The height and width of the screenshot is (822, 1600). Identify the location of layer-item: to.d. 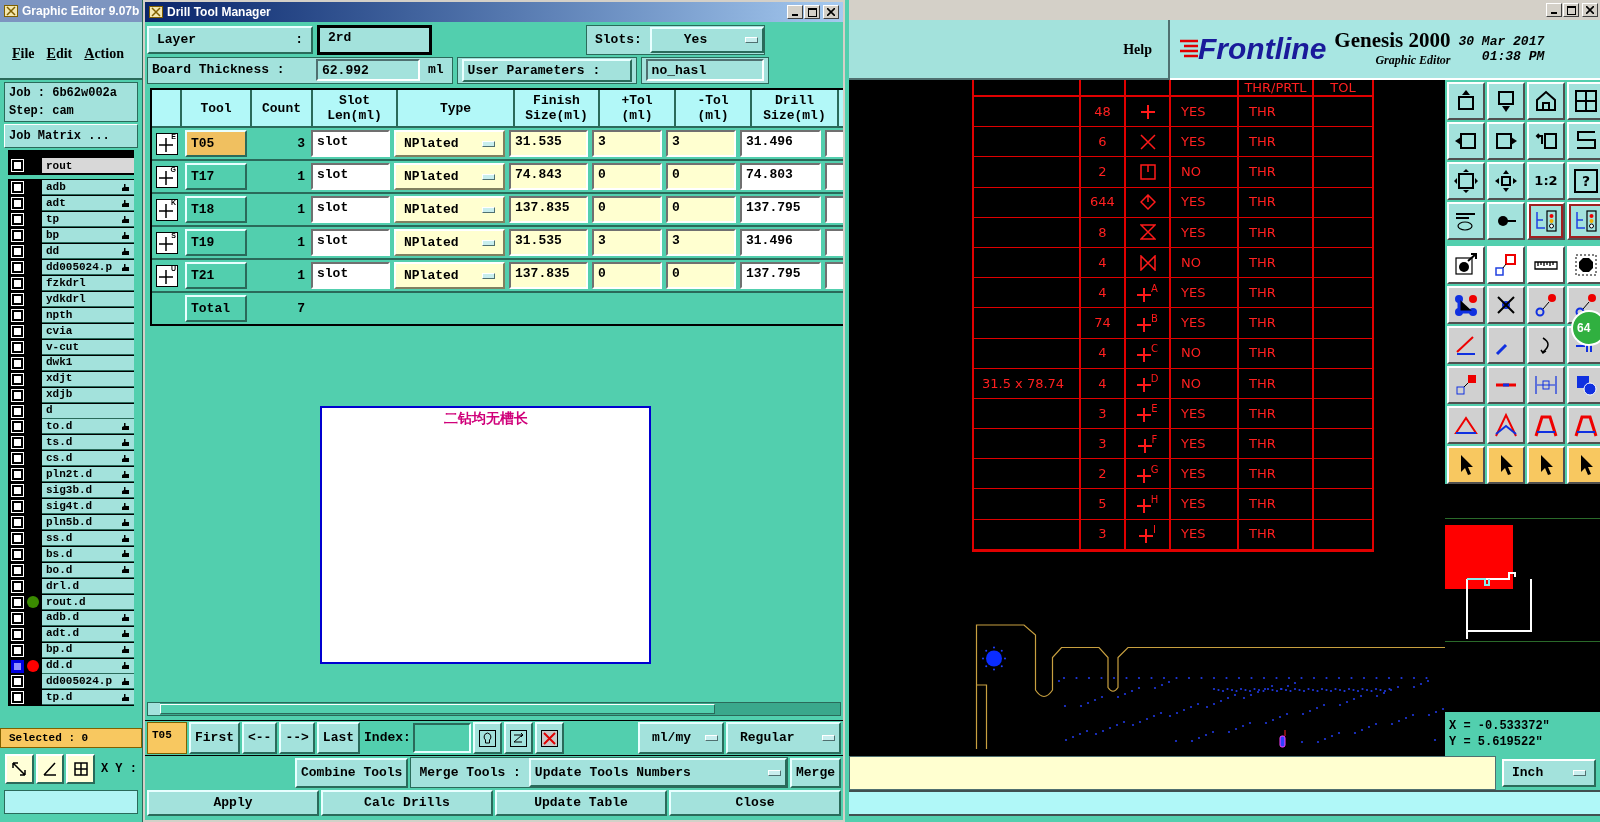
(88, 427).